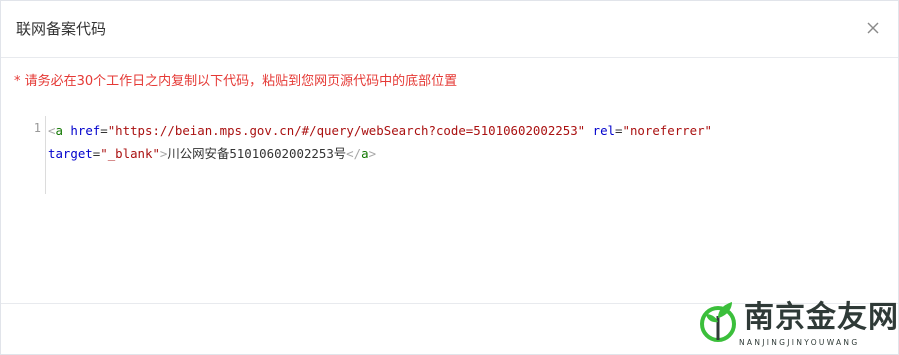  Describe the element at coordinates (130, 153) in the screenshot. I see `code-target-value: "_blank"` at that location.